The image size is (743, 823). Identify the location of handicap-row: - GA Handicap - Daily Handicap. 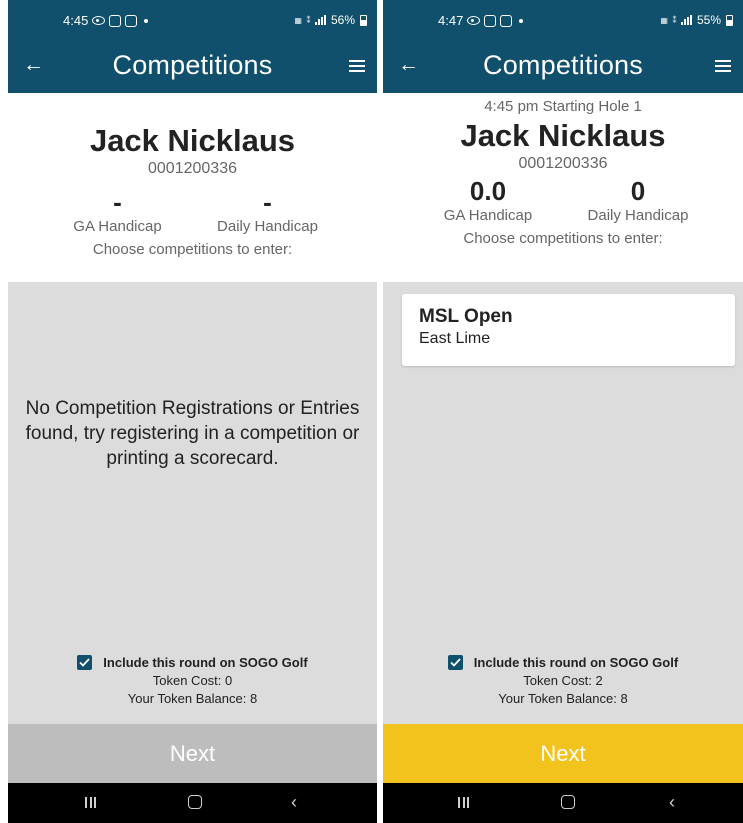
(192, 211).